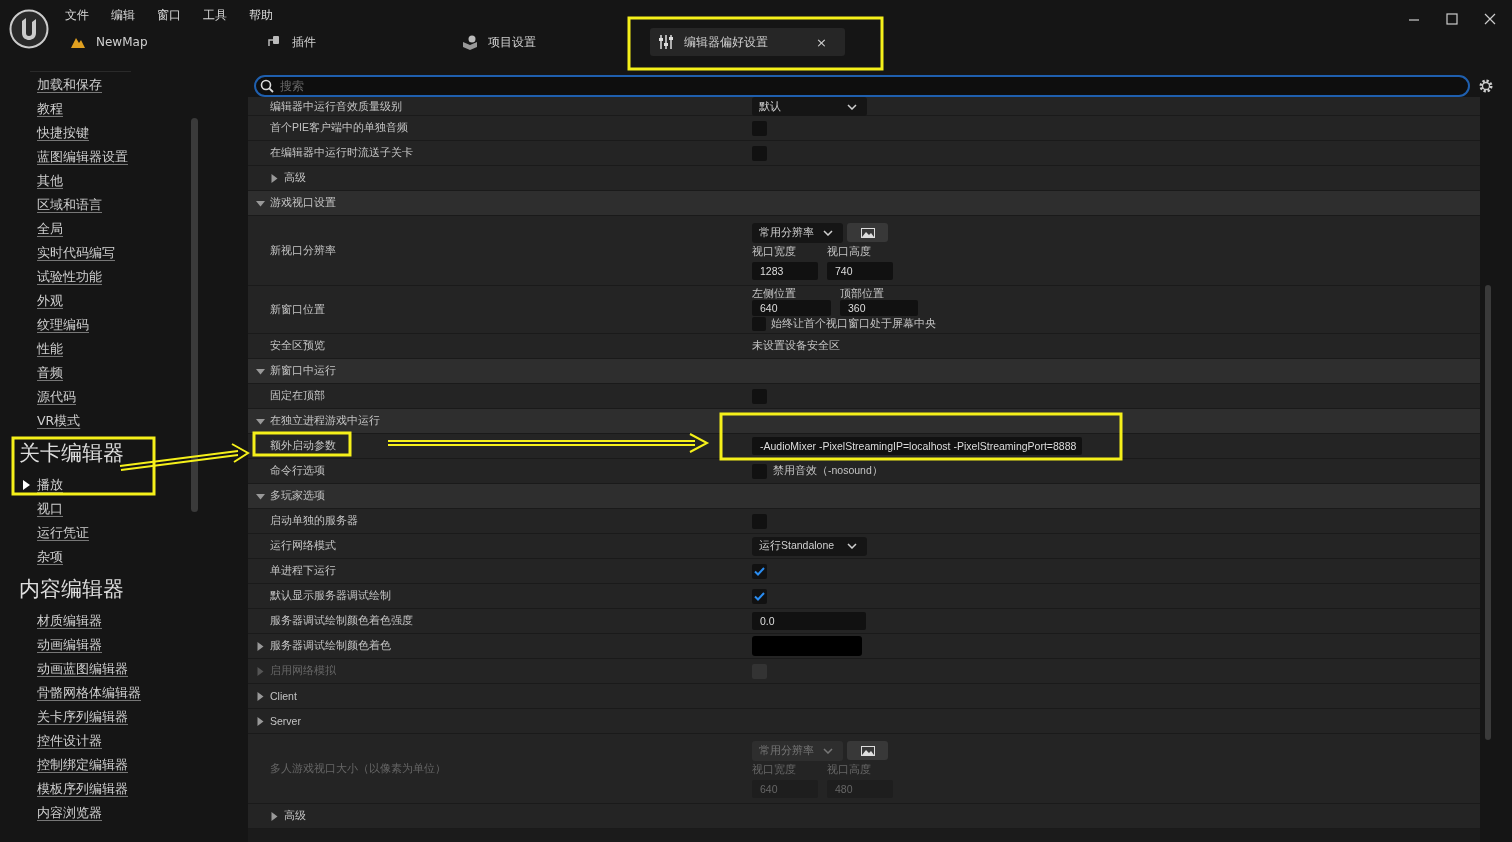  I want to click on menu-item: 窗口, so click(169, 15).